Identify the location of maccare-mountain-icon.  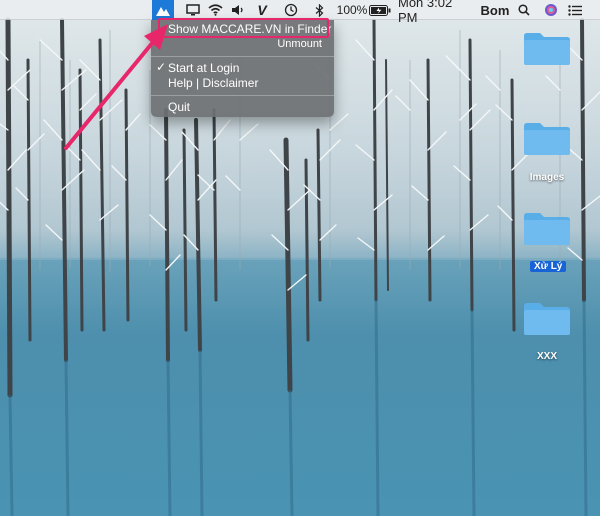
(163, 10).